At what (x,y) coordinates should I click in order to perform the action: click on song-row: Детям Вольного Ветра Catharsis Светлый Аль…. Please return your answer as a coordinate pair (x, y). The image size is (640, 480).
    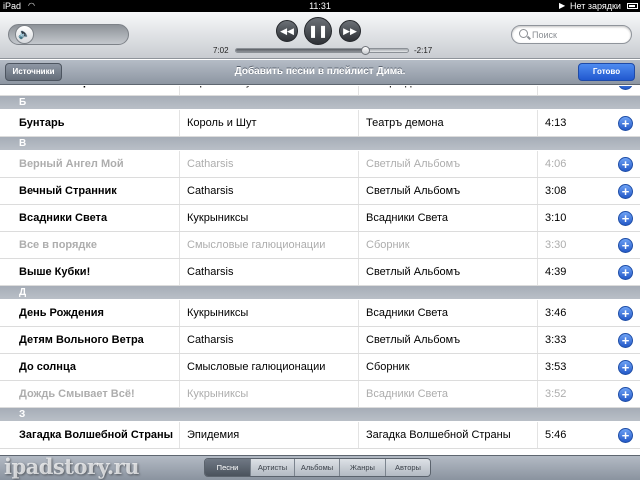
    Looking at the image, I should click on (320, 340).